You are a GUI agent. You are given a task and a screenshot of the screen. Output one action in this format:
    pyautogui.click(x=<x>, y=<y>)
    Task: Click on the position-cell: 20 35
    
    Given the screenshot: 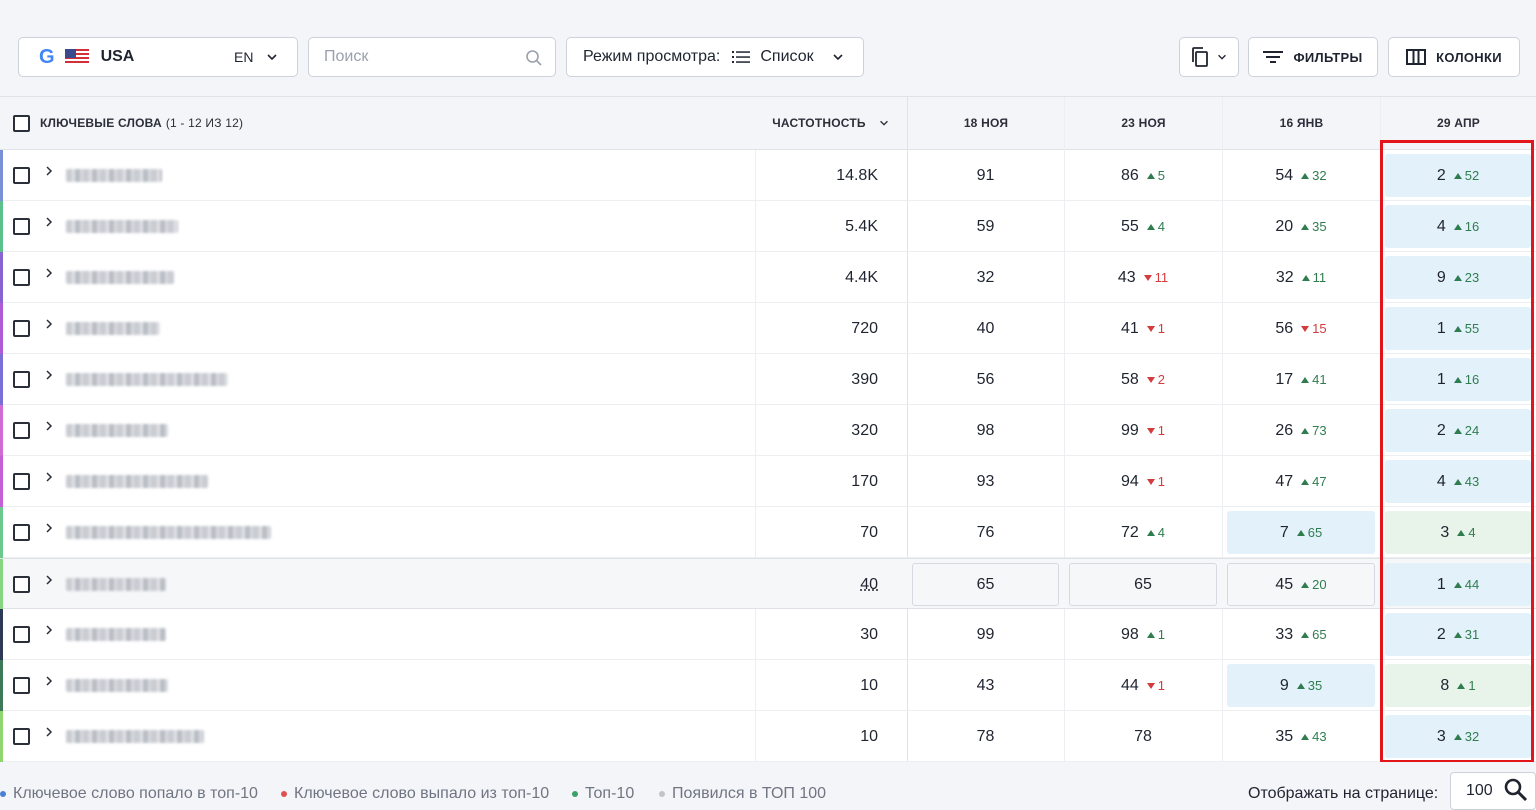 What is the action you would take?
    pyautogui.click(x=1301, y=226)
    